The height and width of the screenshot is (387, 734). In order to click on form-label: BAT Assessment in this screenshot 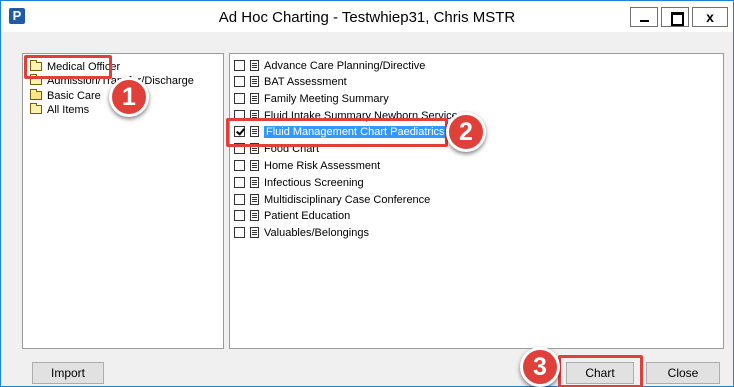, I will do `click(305, 82)`.